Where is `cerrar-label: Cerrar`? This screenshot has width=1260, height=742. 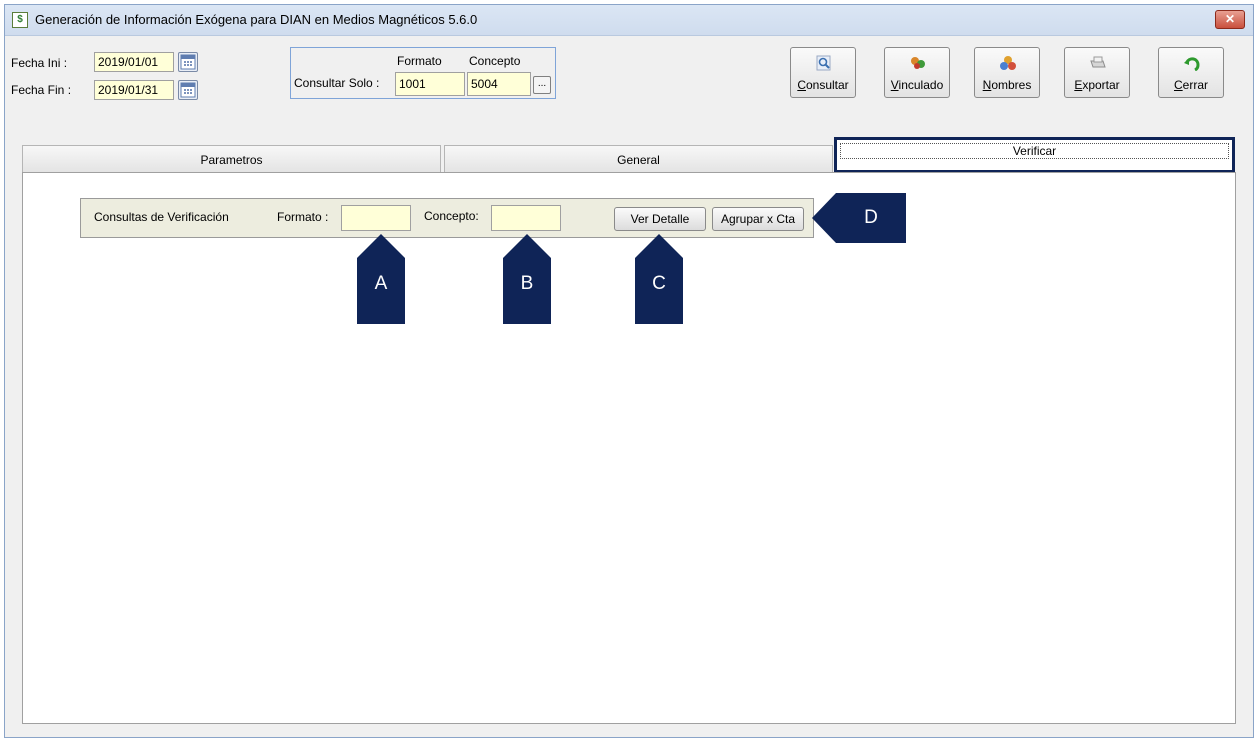 cerrar-label: Cerrar is located at coordinates (1190, 85).